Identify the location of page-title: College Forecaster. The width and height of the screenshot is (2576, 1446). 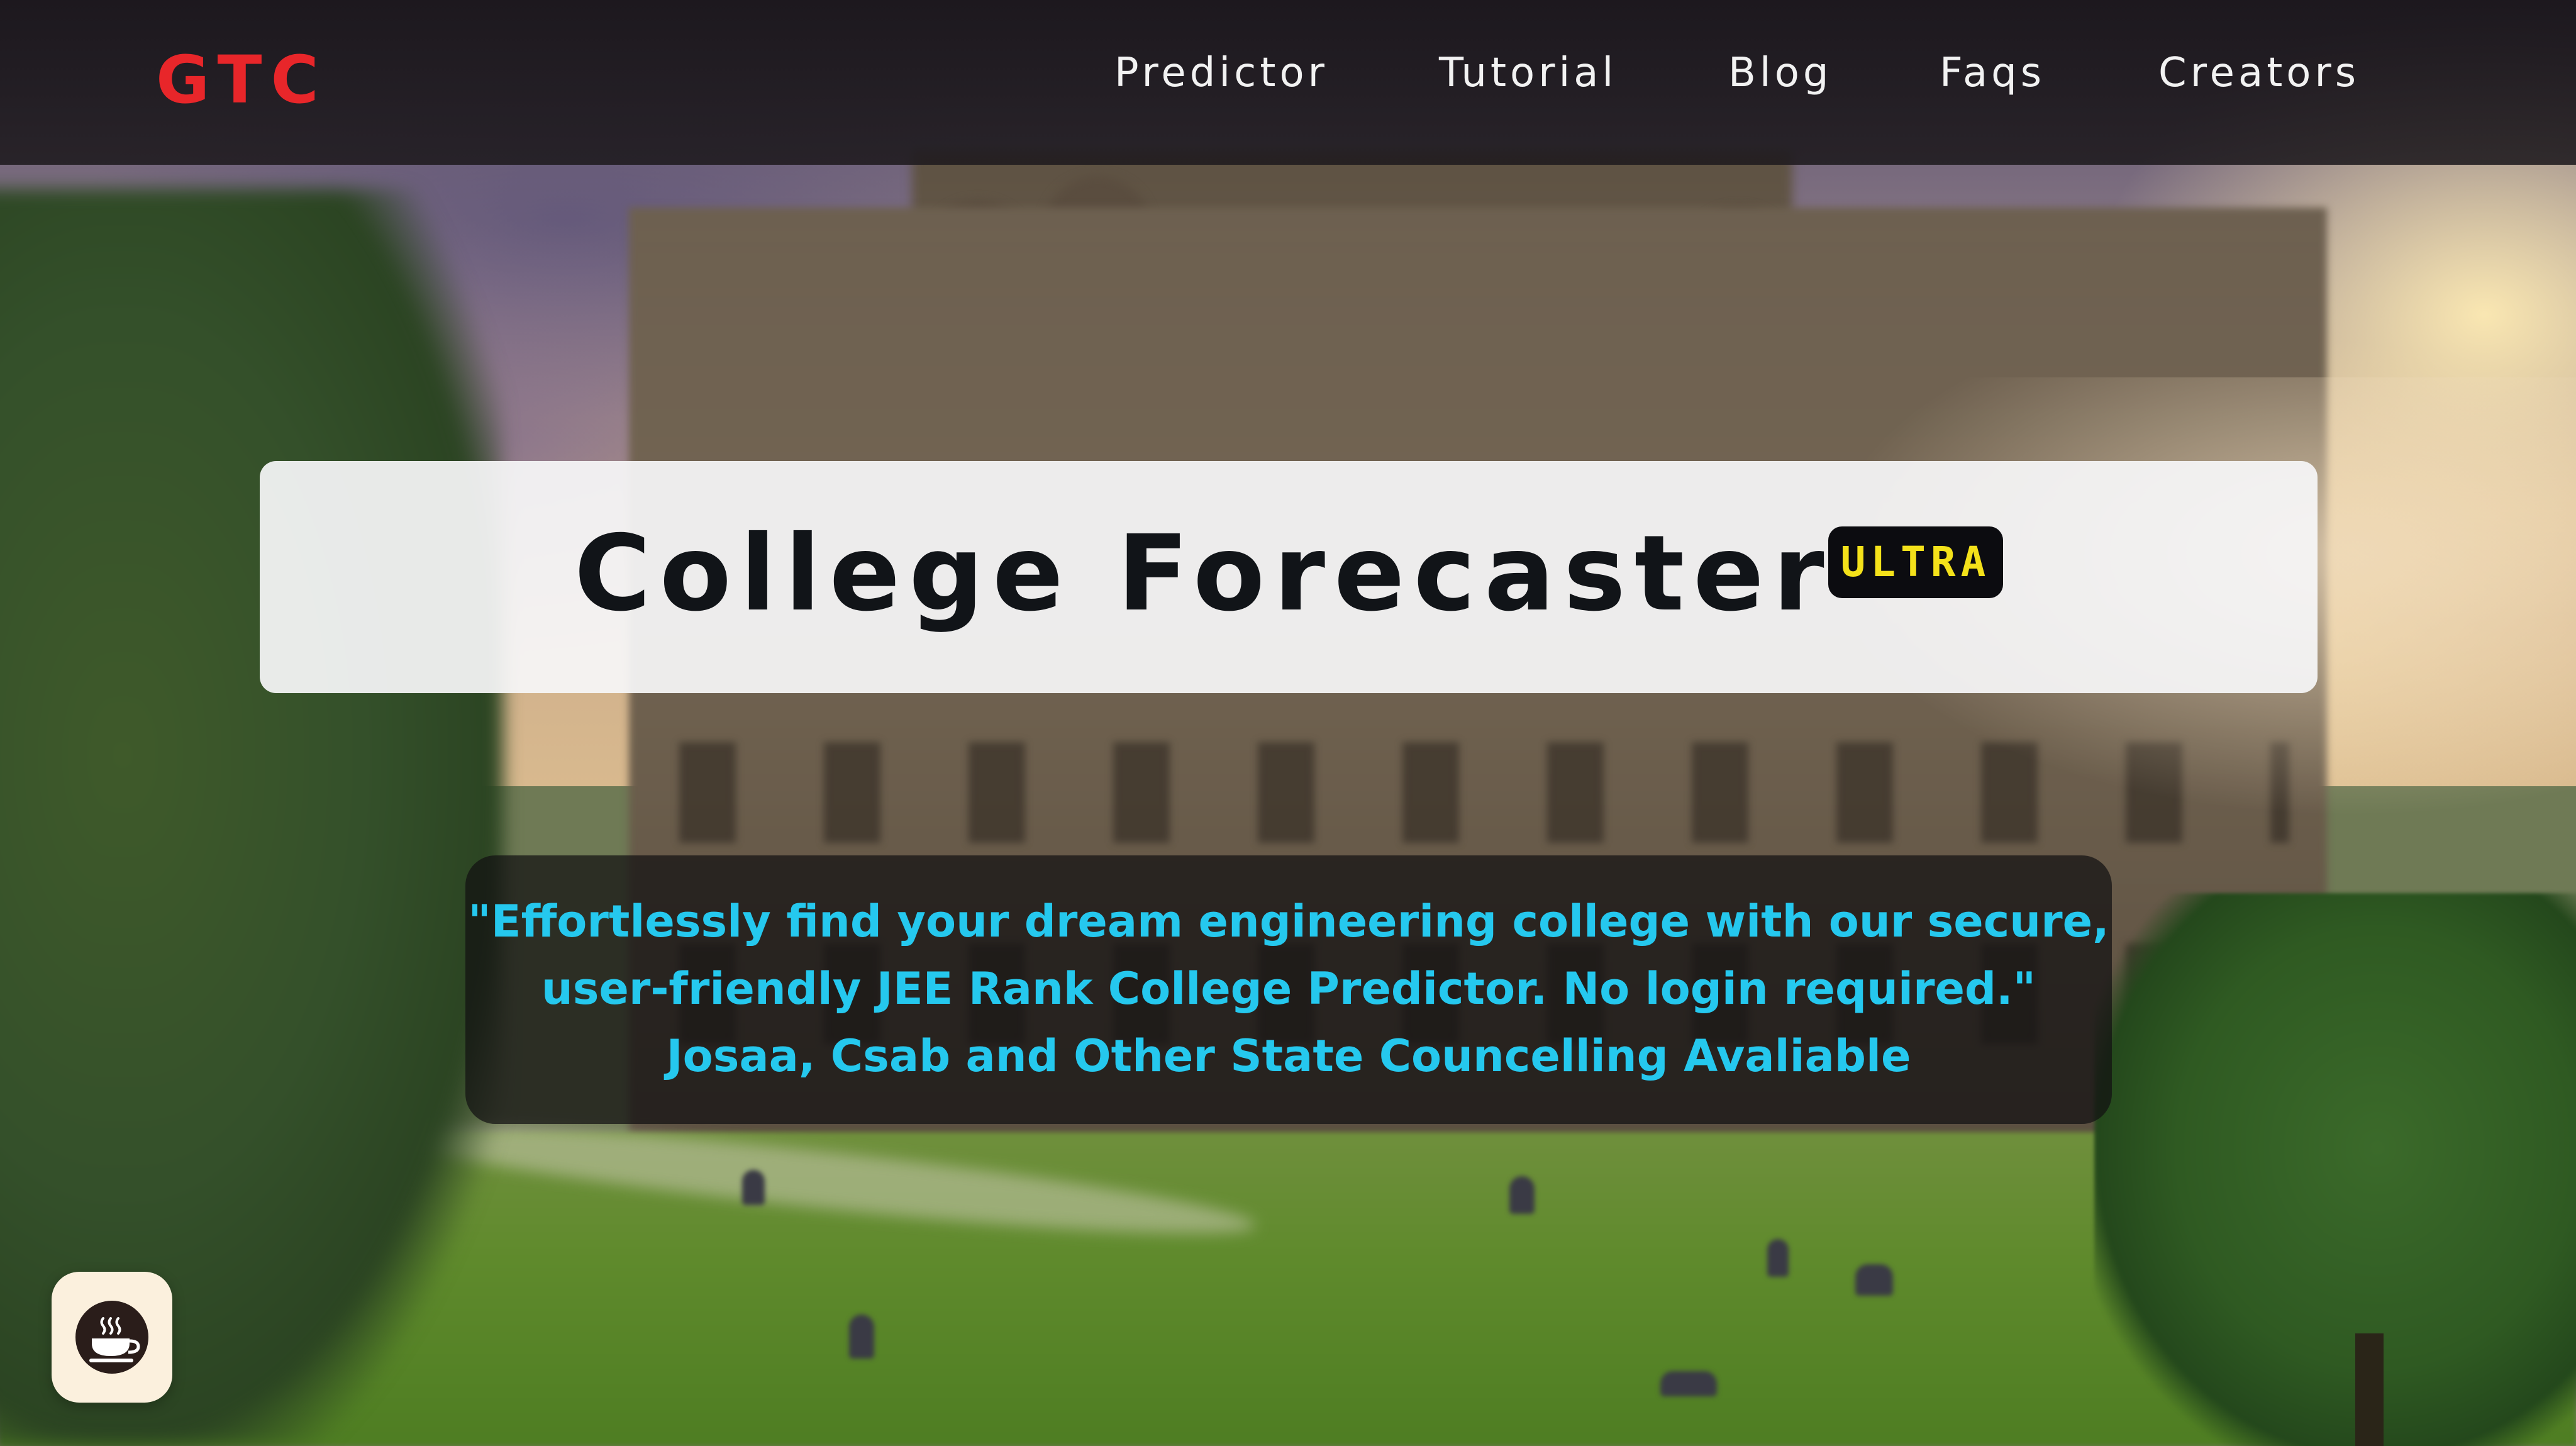
(1203, 574).